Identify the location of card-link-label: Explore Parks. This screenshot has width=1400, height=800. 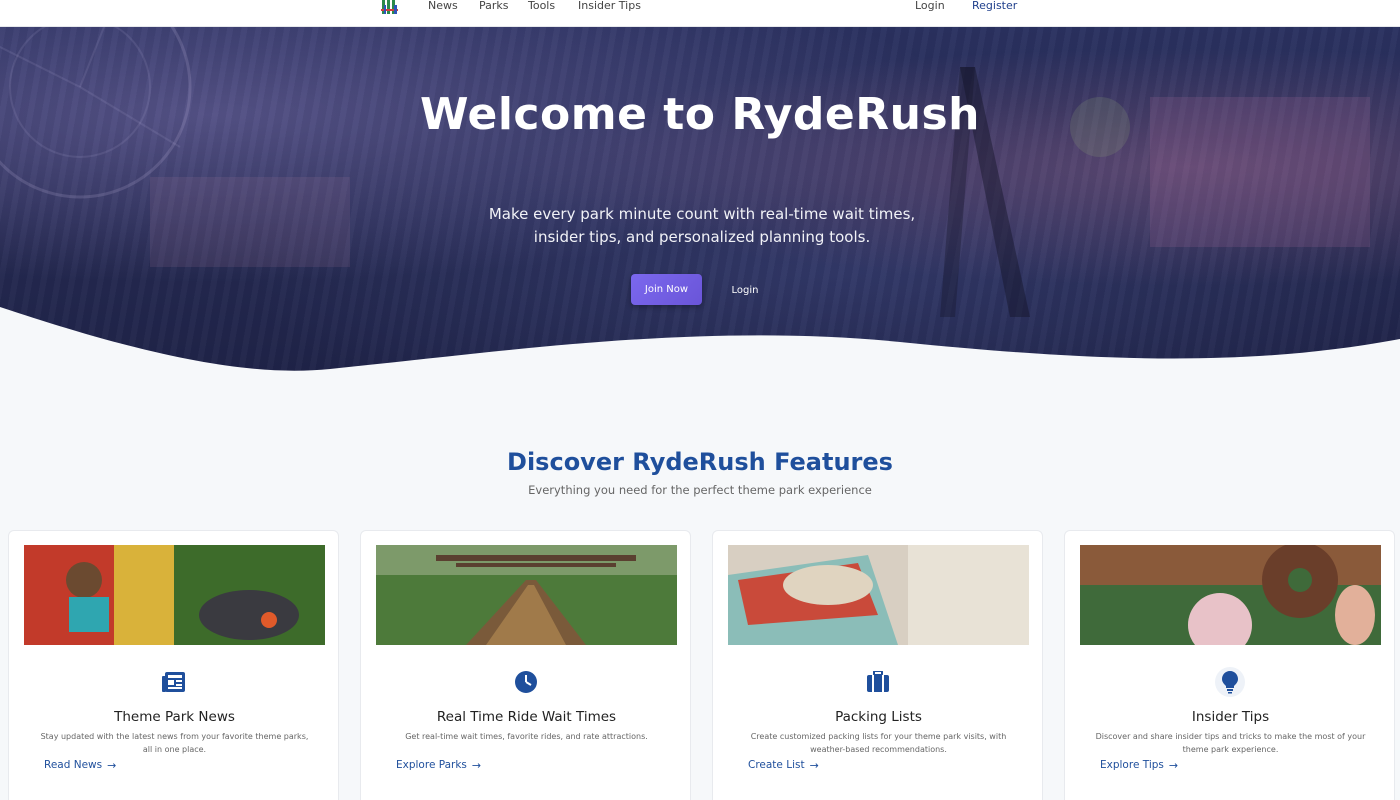
(431, 765).